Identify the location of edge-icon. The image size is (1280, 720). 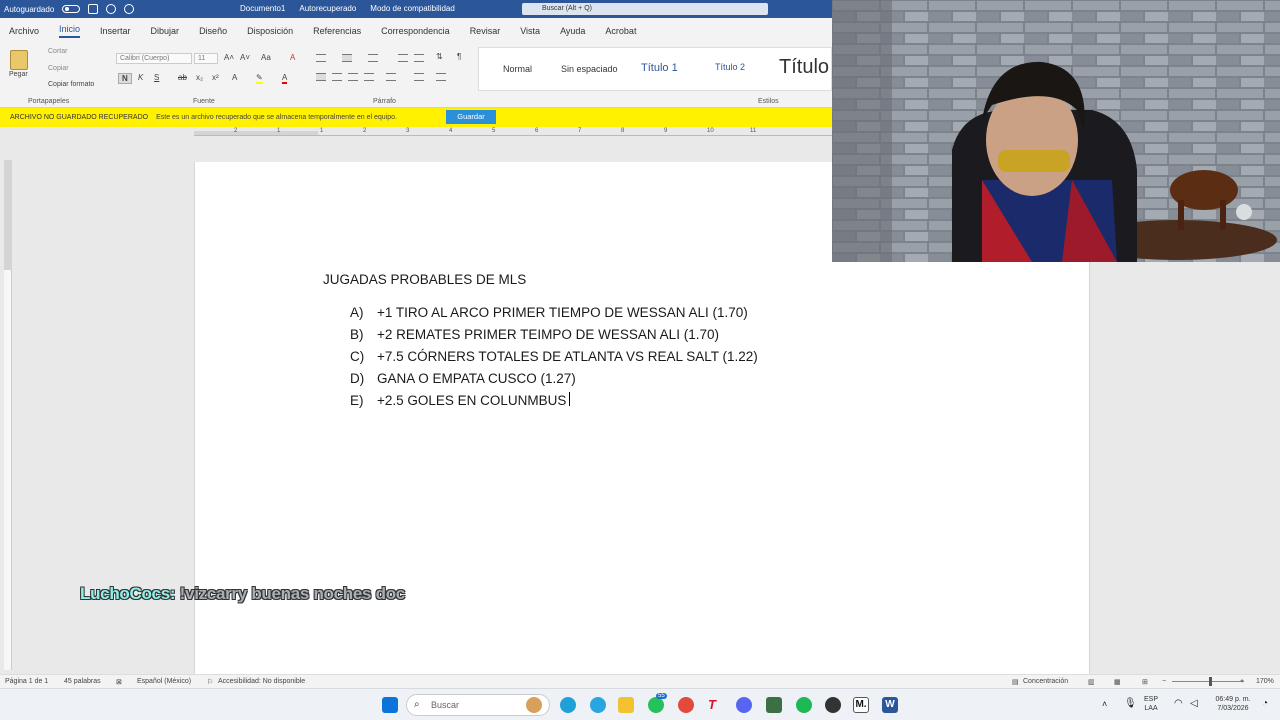
(568, 705).